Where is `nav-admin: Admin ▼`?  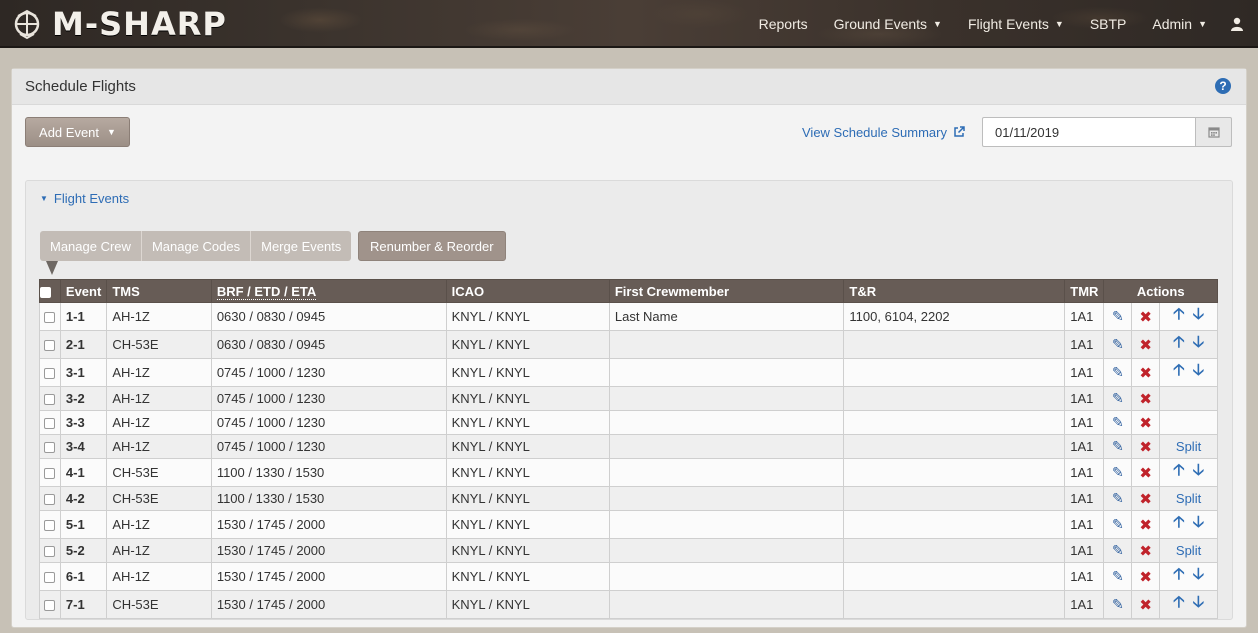
nav-admin: Admin ▼ is located at coordinates (1179, 24).